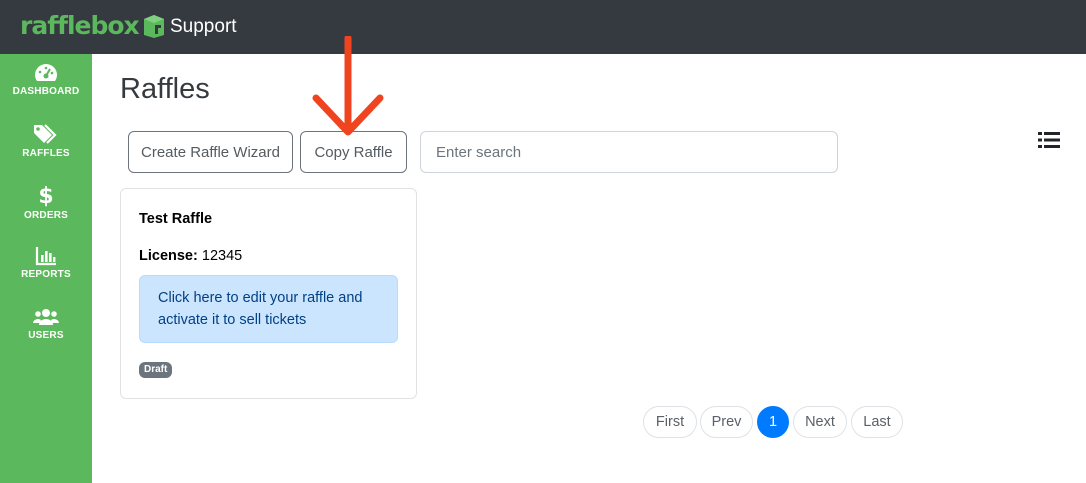  I want to click on pagination-next-button: Next, so click(820, 422).